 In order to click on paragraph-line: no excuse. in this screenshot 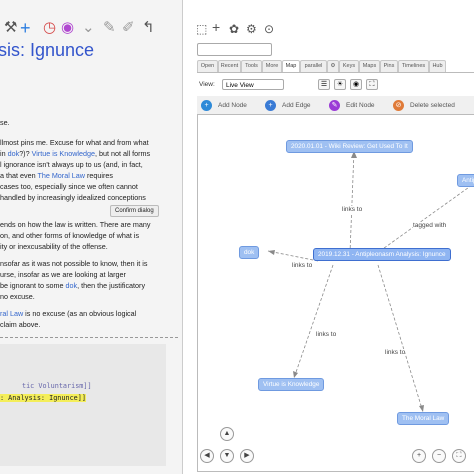, I will do `click(17, 296)`.